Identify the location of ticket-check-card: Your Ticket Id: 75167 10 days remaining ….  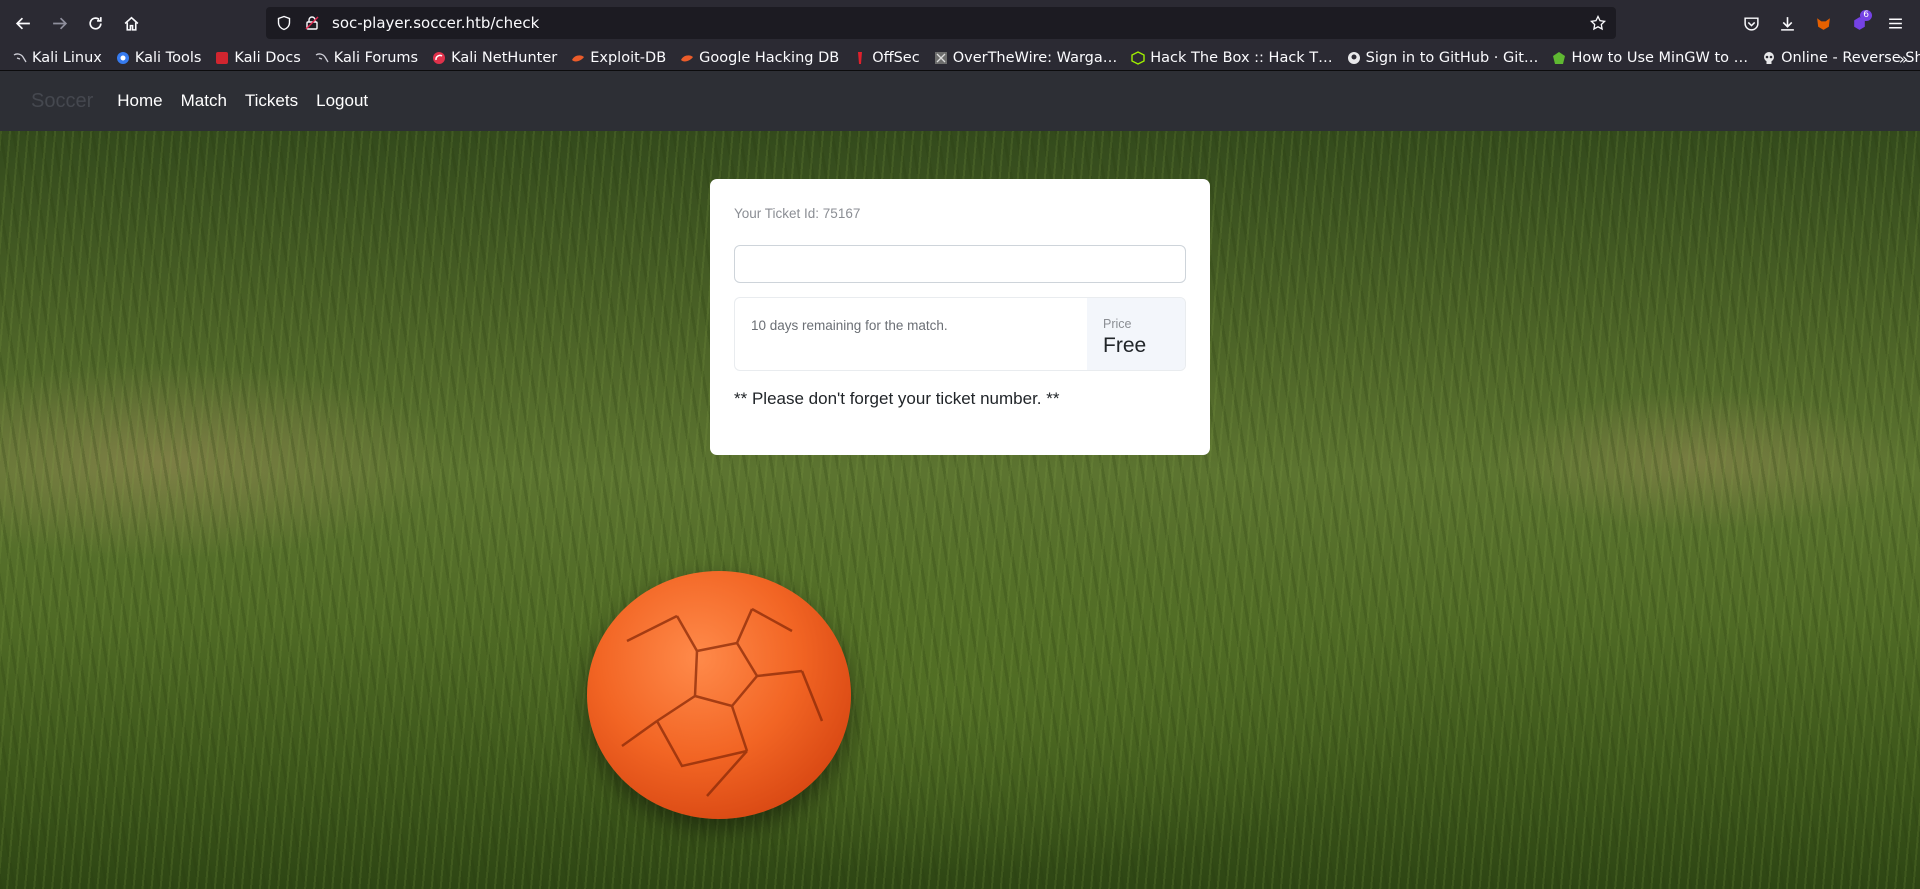
(960, 317).